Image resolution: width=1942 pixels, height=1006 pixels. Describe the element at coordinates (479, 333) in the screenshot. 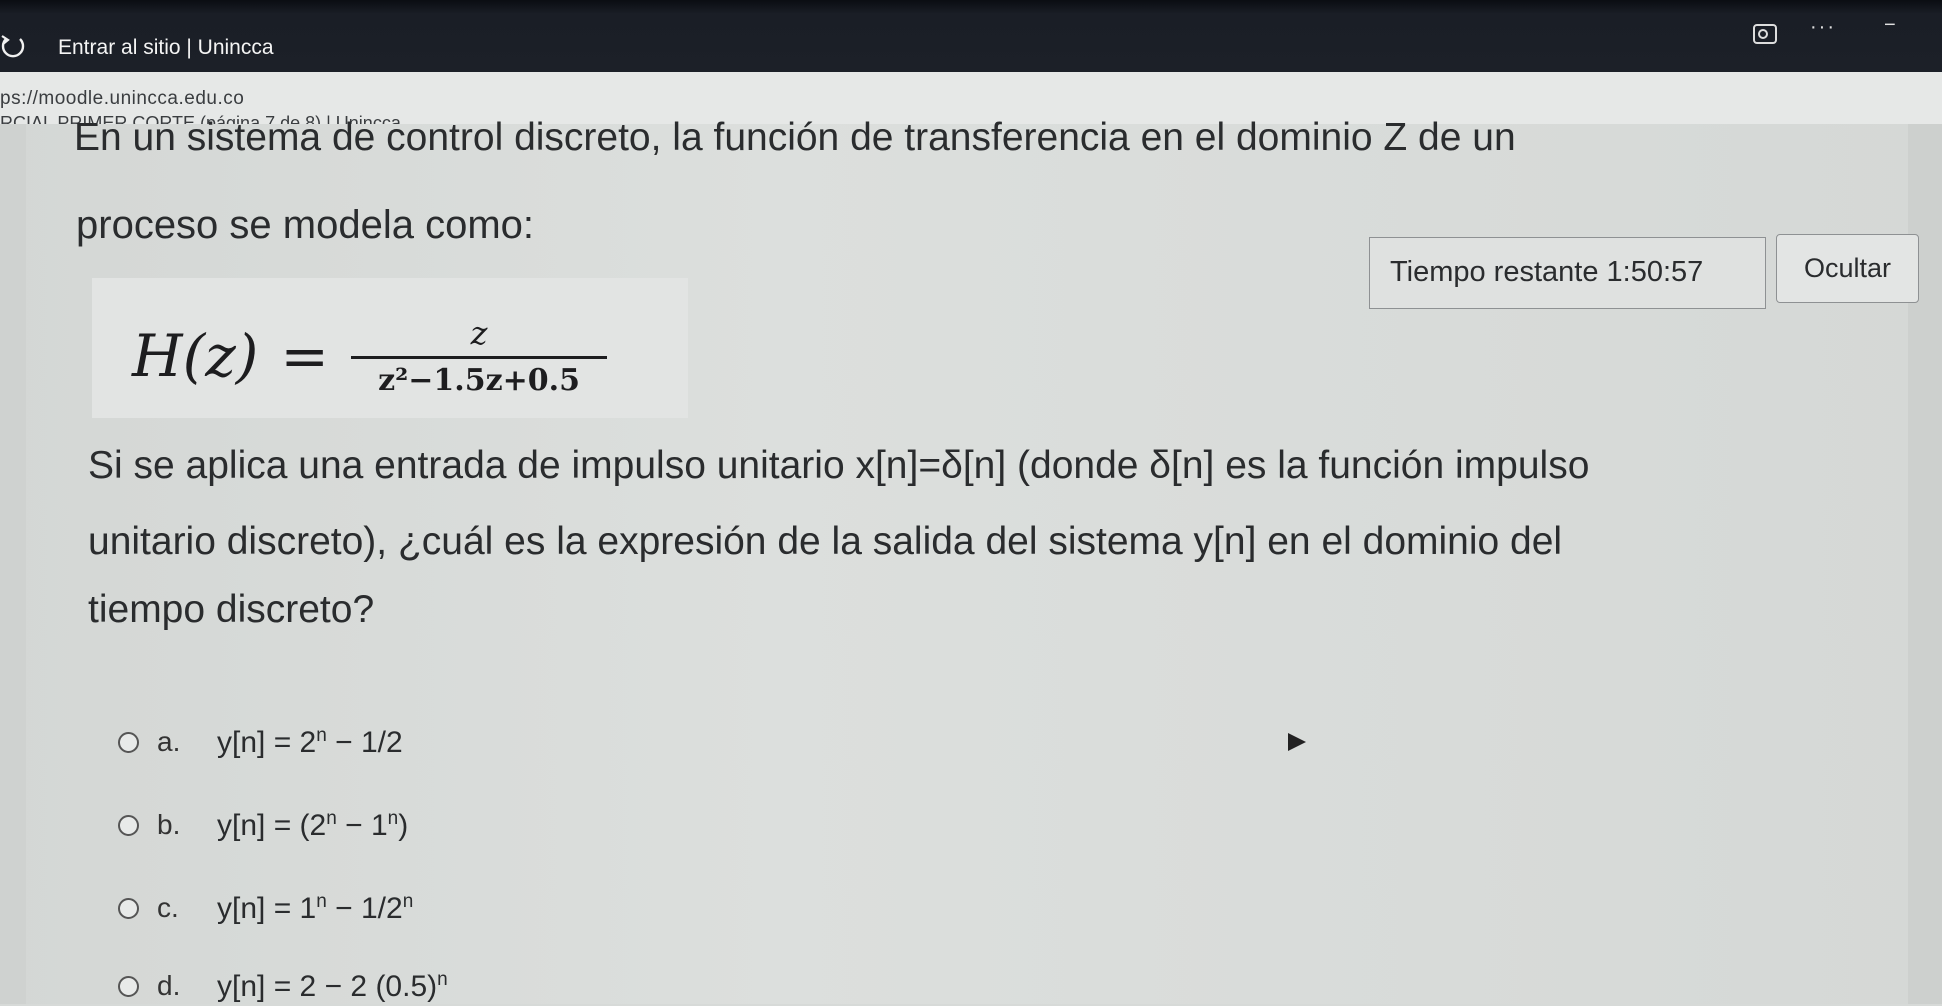

I see `formula-numerator: z` at that location.